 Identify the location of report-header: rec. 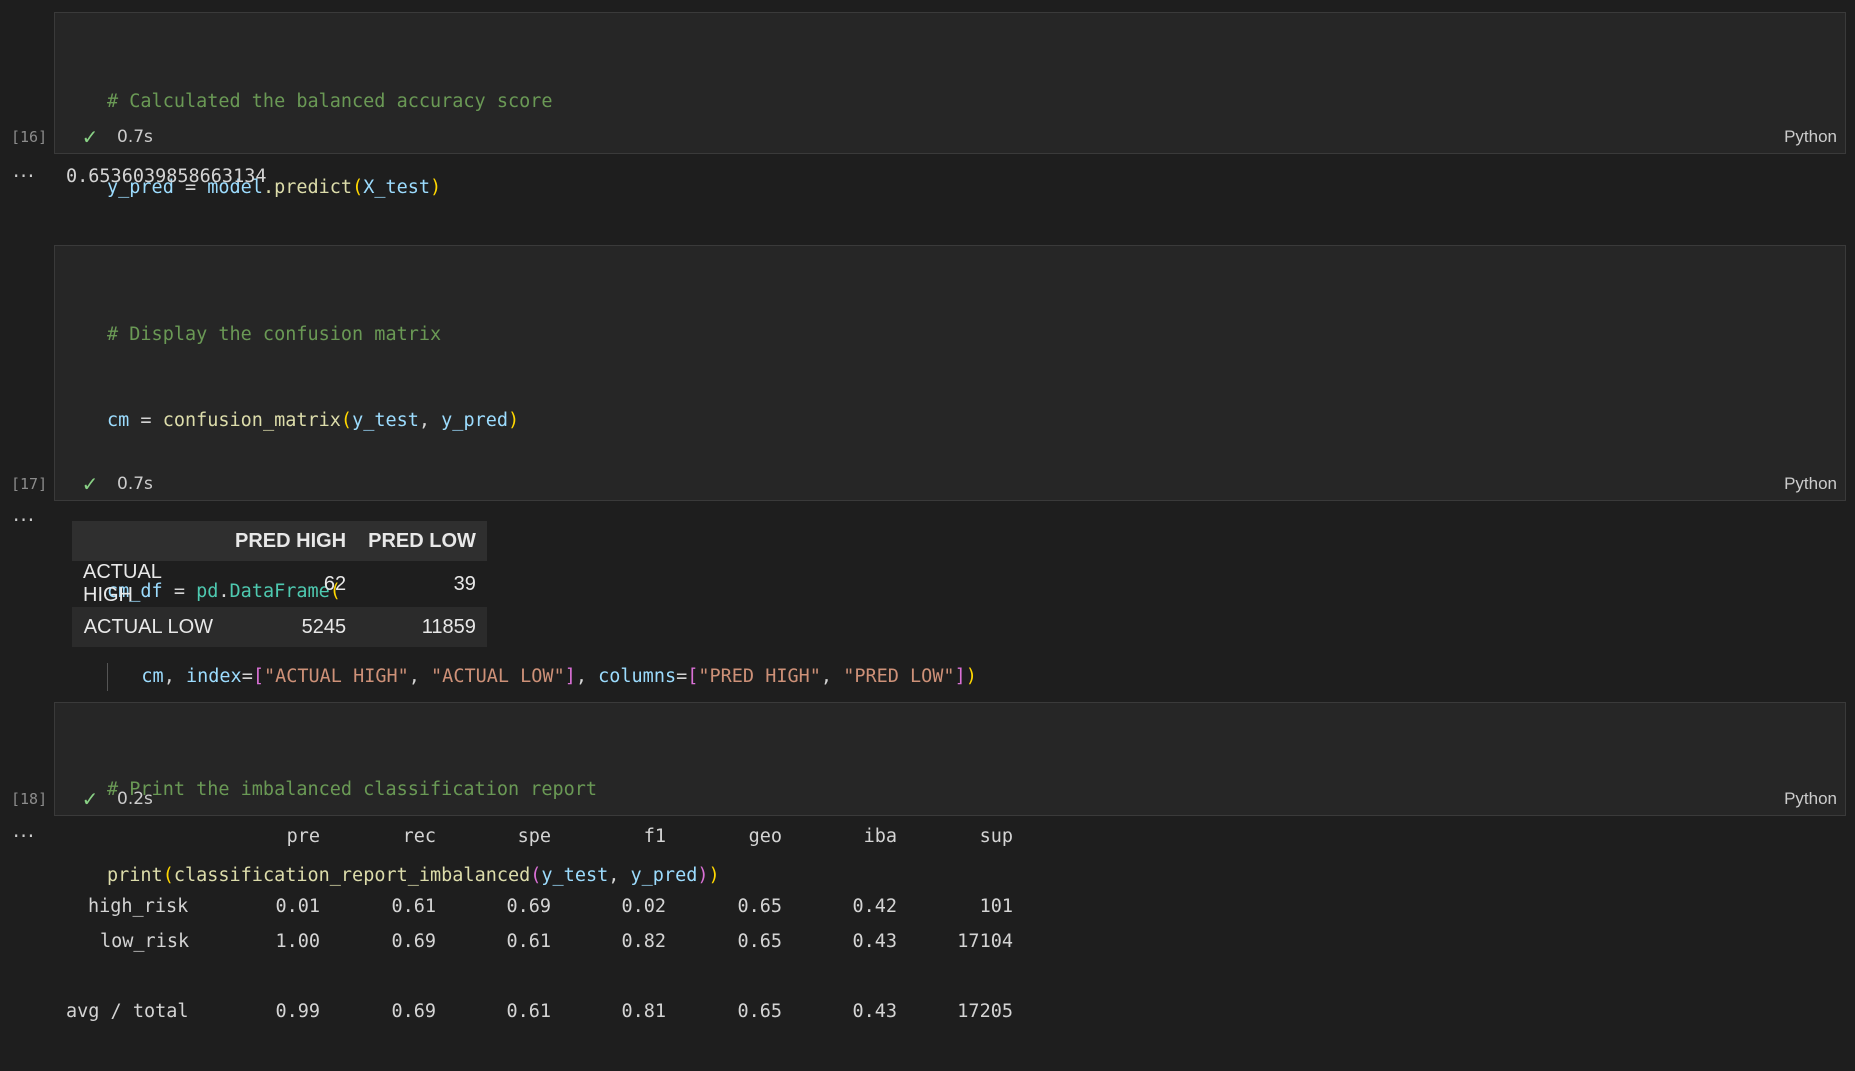
(419, 836).